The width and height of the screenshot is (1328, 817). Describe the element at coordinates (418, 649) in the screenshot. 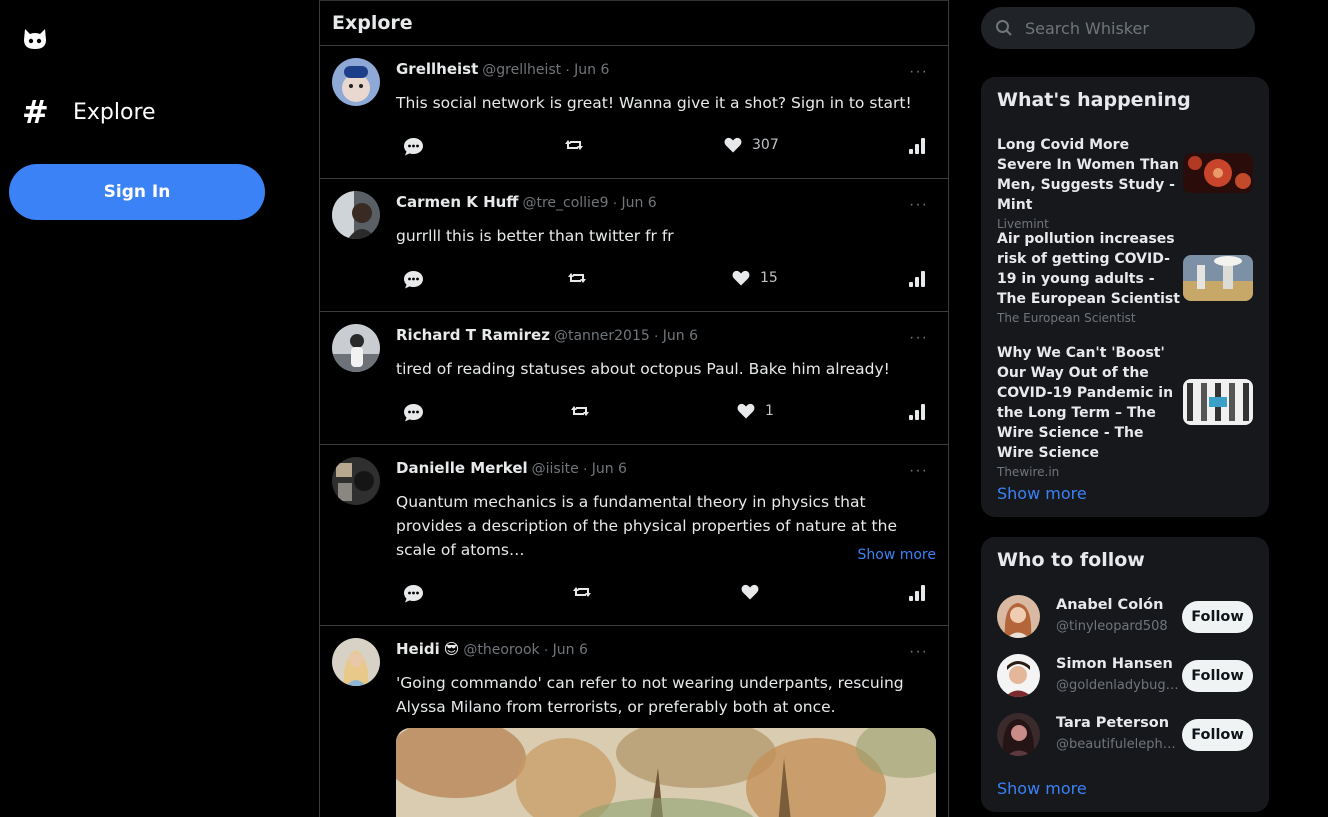

I see `author-name: Heidi` at that location.